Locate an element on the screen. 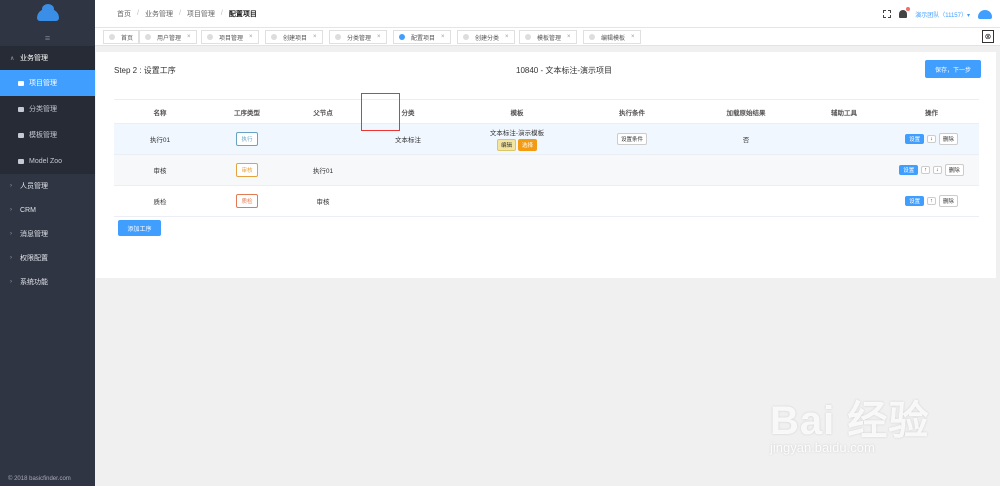 This screenshot has width=1000, height=486. load-original-value: 否 is located at coordinates (746, 140).